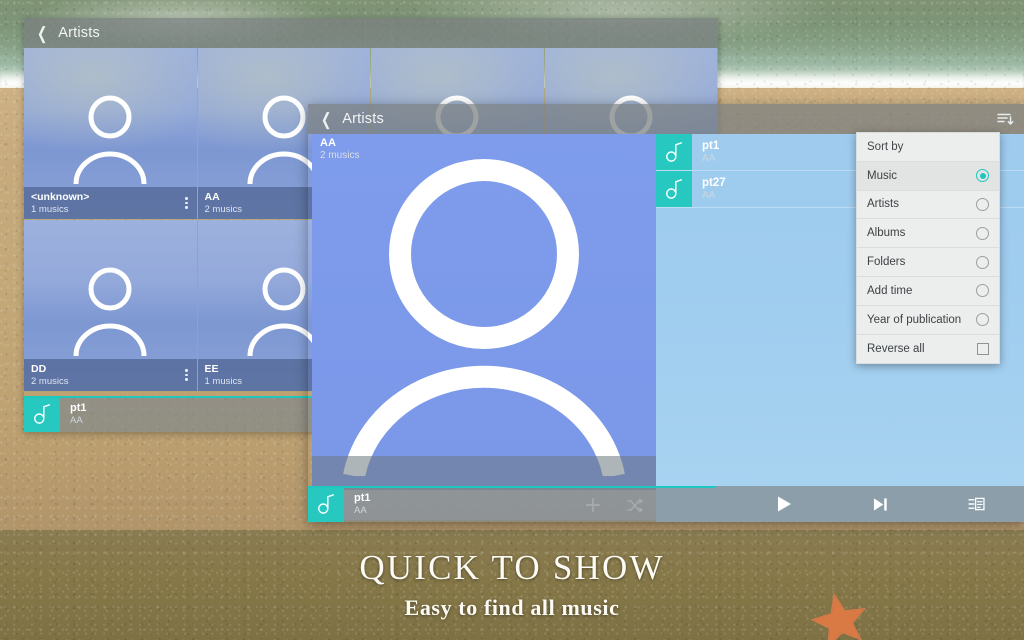 This screenshot has width=1024, height=640. Describe the element at coordinates (666, 119) in the screenshot. I see `front-window-titlebar: ❮ Artists` at that location.